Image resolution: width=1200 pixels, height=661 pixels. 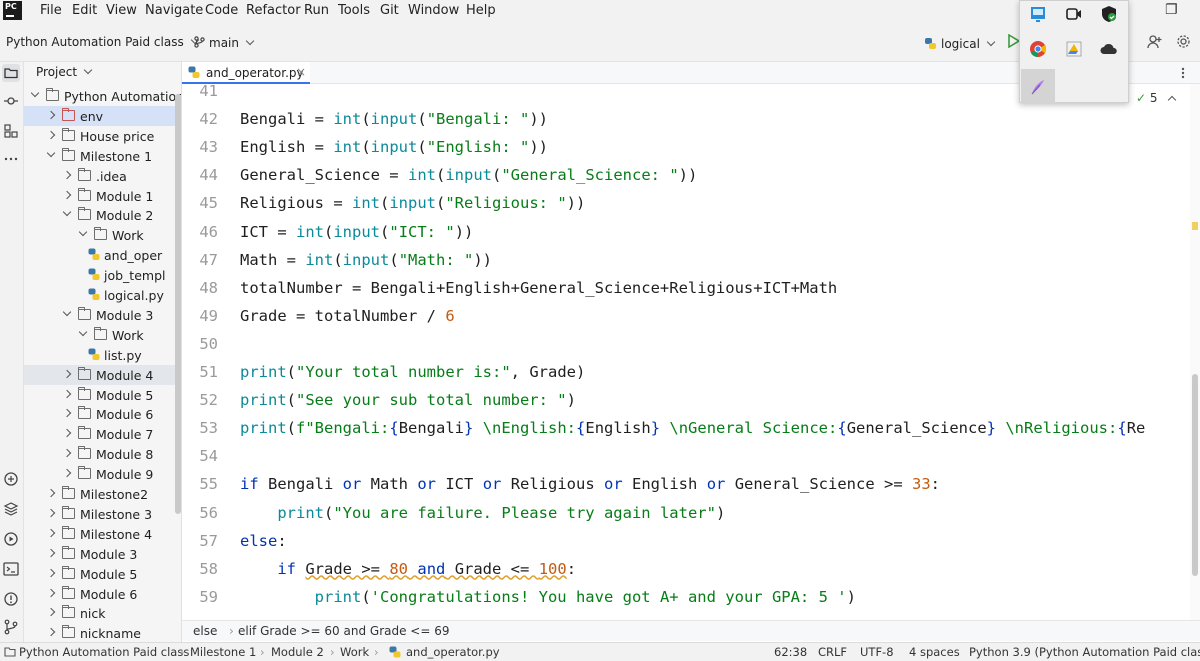 I want to click on tree-folder-item: Module 6, so click(x=102, y=594).